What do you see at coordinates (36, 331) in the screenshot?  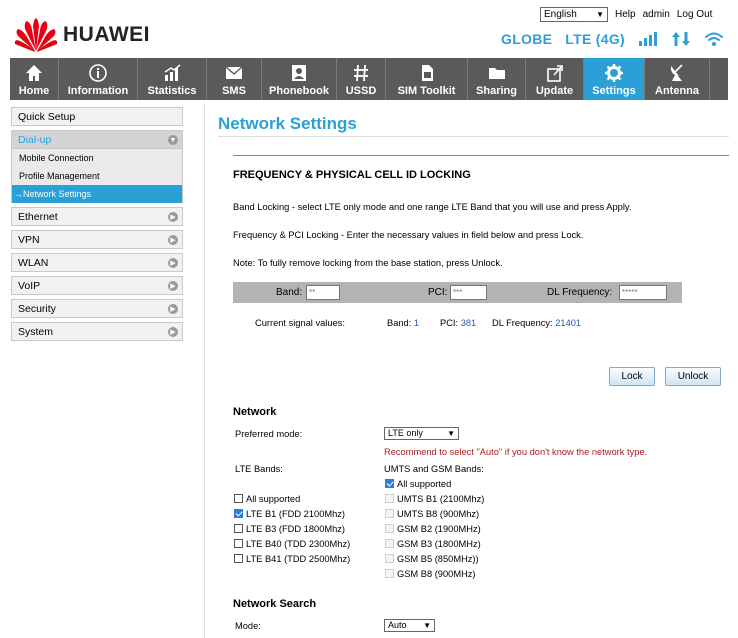 I see `sidebar-item-label: System` at bounding box center [36, 331].